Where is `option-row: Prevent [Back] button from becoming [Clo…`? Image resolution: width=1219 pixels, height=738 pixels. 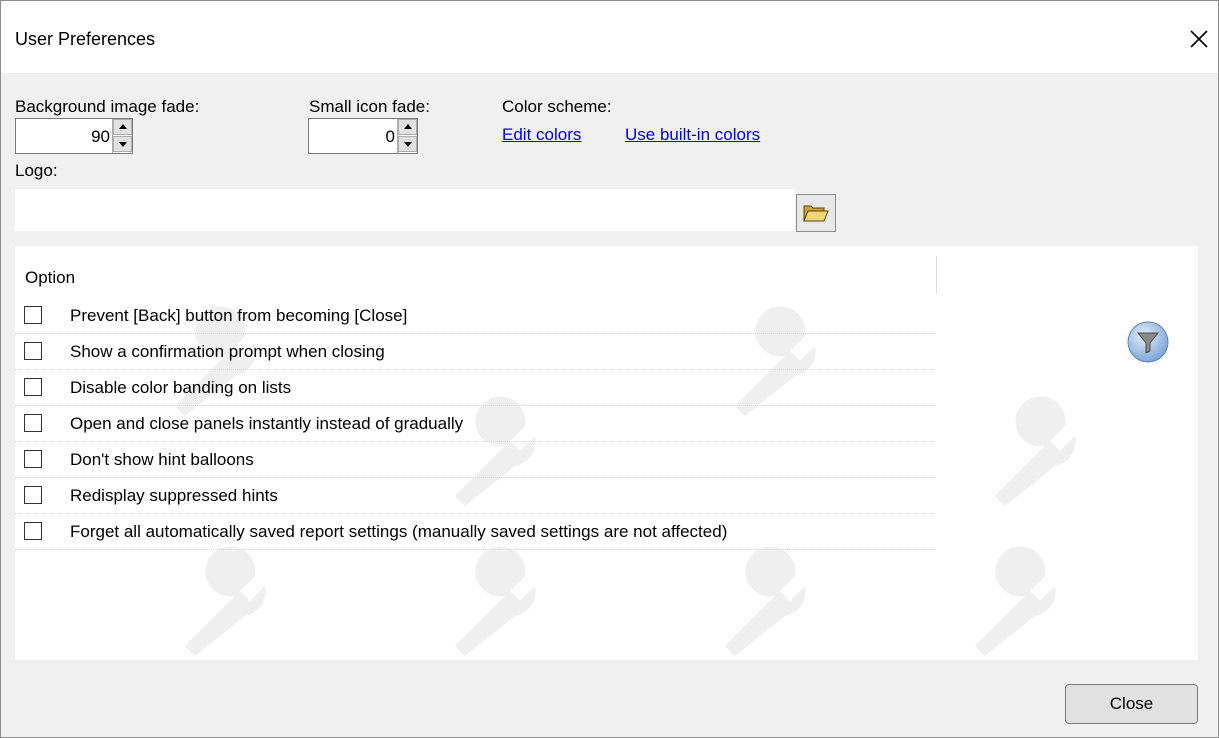
option-row: Prevent [Back] button from becoming [Clo… is located at coordinates (475, 316).